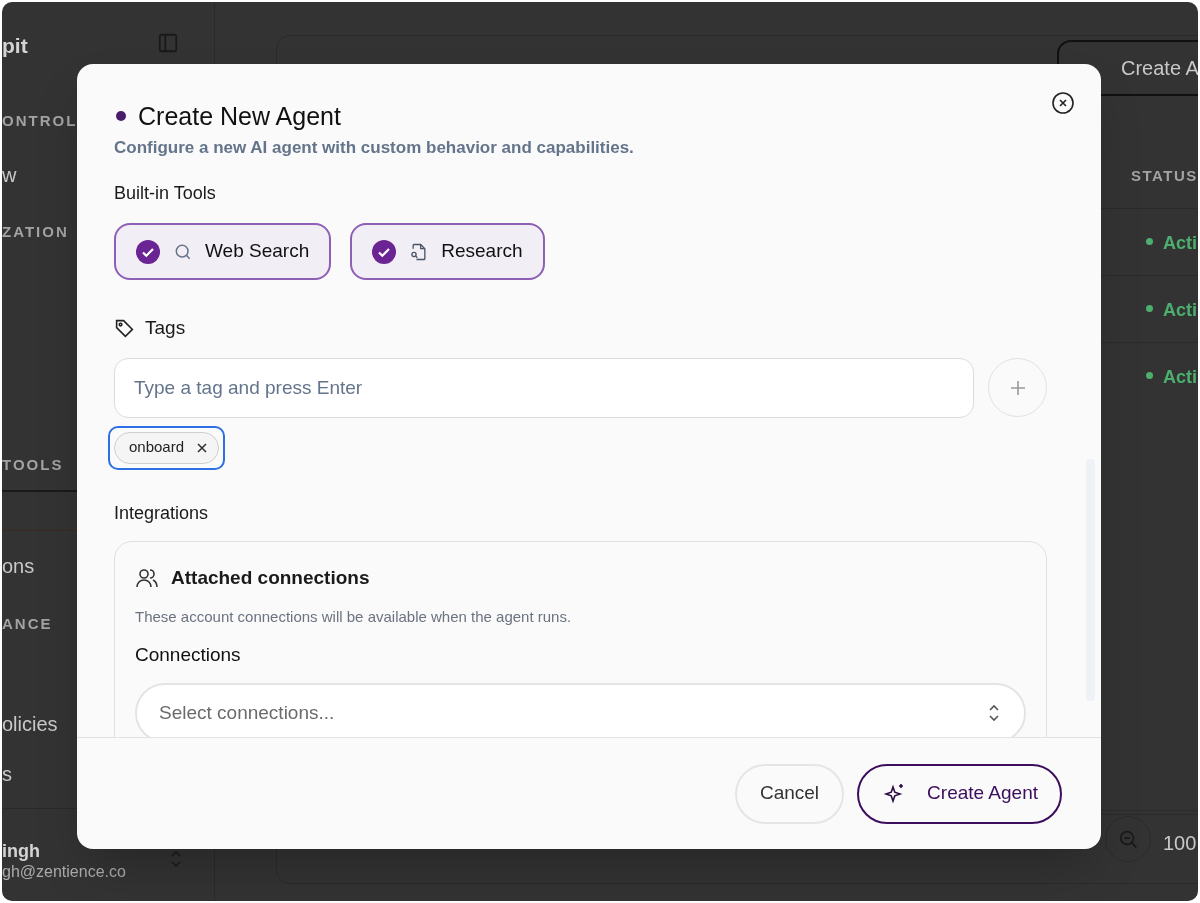 The width and height of the screenshot is (1200, 903). Describe the element at coordinates (544, 387) in the screenshot. I see `tag-input-field: Type a tag and press Enter` at that location.